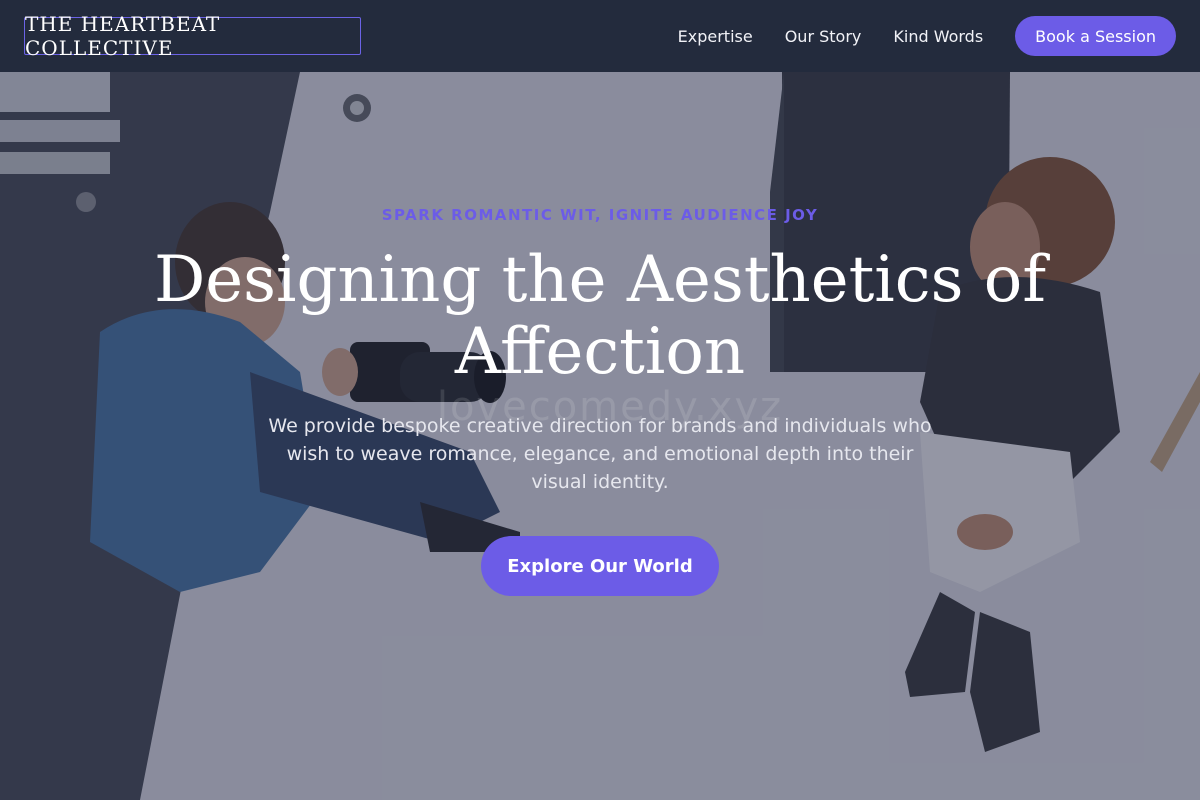  I want to click on hero-eyebrow: SPARK ROMANTIC WIT, IGNITE AUDIENCE JOY, so click(600, 215).